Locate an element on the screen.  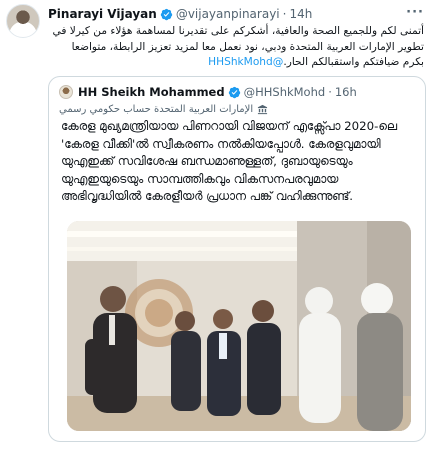
quote-author-avatar is located at coordinates (66, 92).